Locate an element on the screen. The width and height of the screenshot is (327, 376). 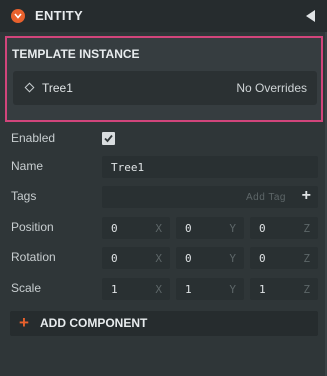
rotation-y-field: 0 Y is located at coordinates (210, 258).